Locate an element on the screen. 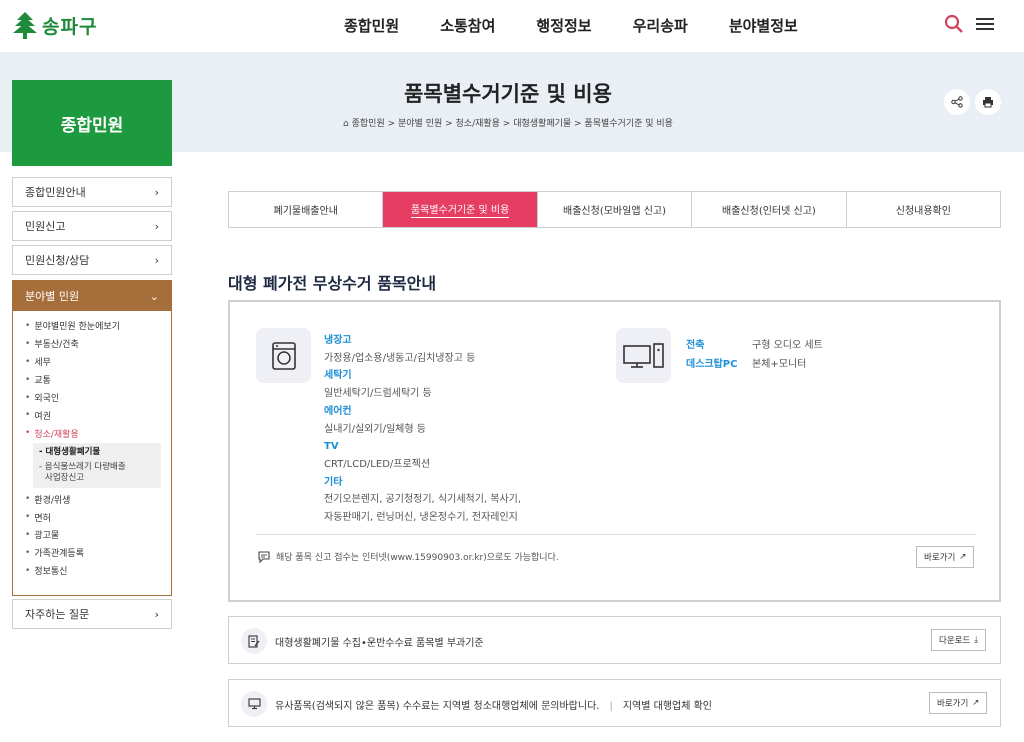 This screenshot has width=1024, height=742. document-icon-tile is located at coordinates (254, 641).